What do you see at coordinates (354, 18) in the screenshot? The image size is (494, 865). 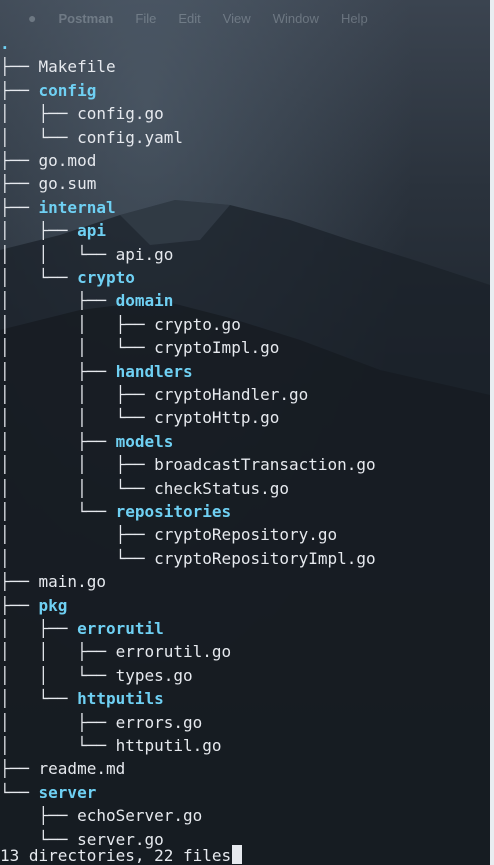 I see `menu-help: Help` at bounding box center [354, 18].